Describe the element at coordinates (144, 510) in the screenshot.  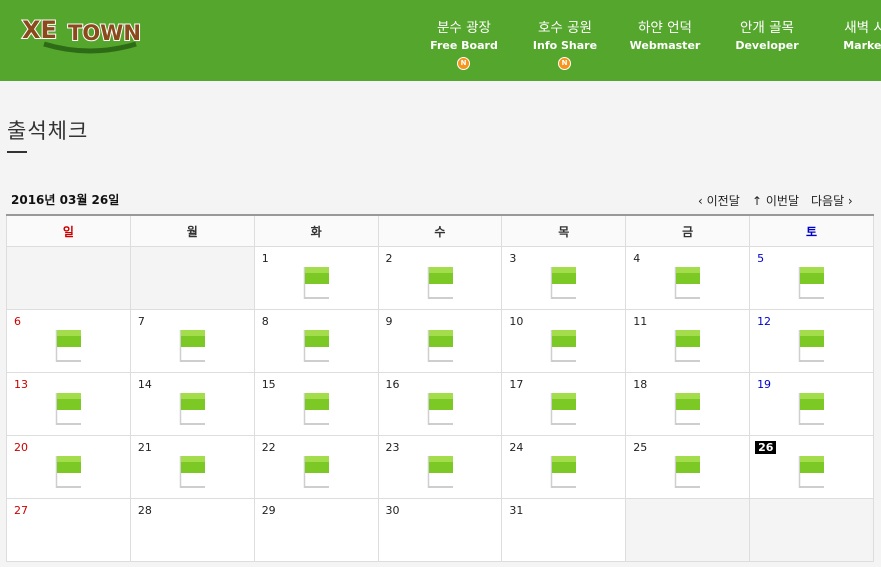
I see `day-number: 28` at that location.